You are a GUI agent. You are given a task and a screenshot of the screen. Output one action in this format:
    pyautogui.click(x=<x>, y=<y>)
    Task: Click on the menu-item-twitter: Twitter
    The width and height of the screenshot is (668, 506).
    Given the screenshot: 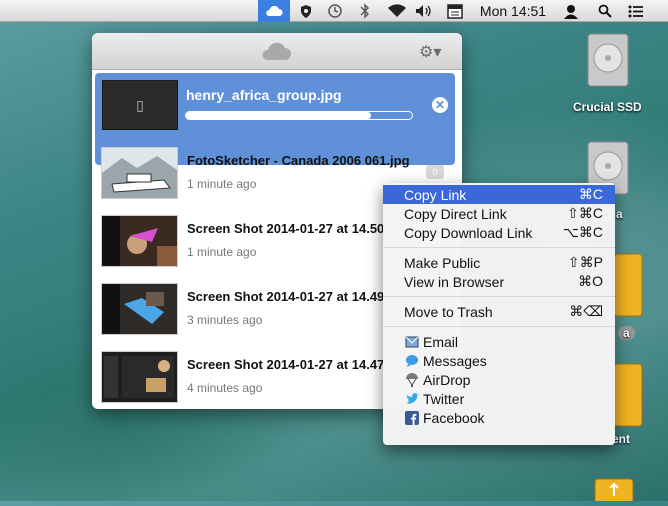 What is the action you would take?
    pyautogui.click(x=499, y=398)
    